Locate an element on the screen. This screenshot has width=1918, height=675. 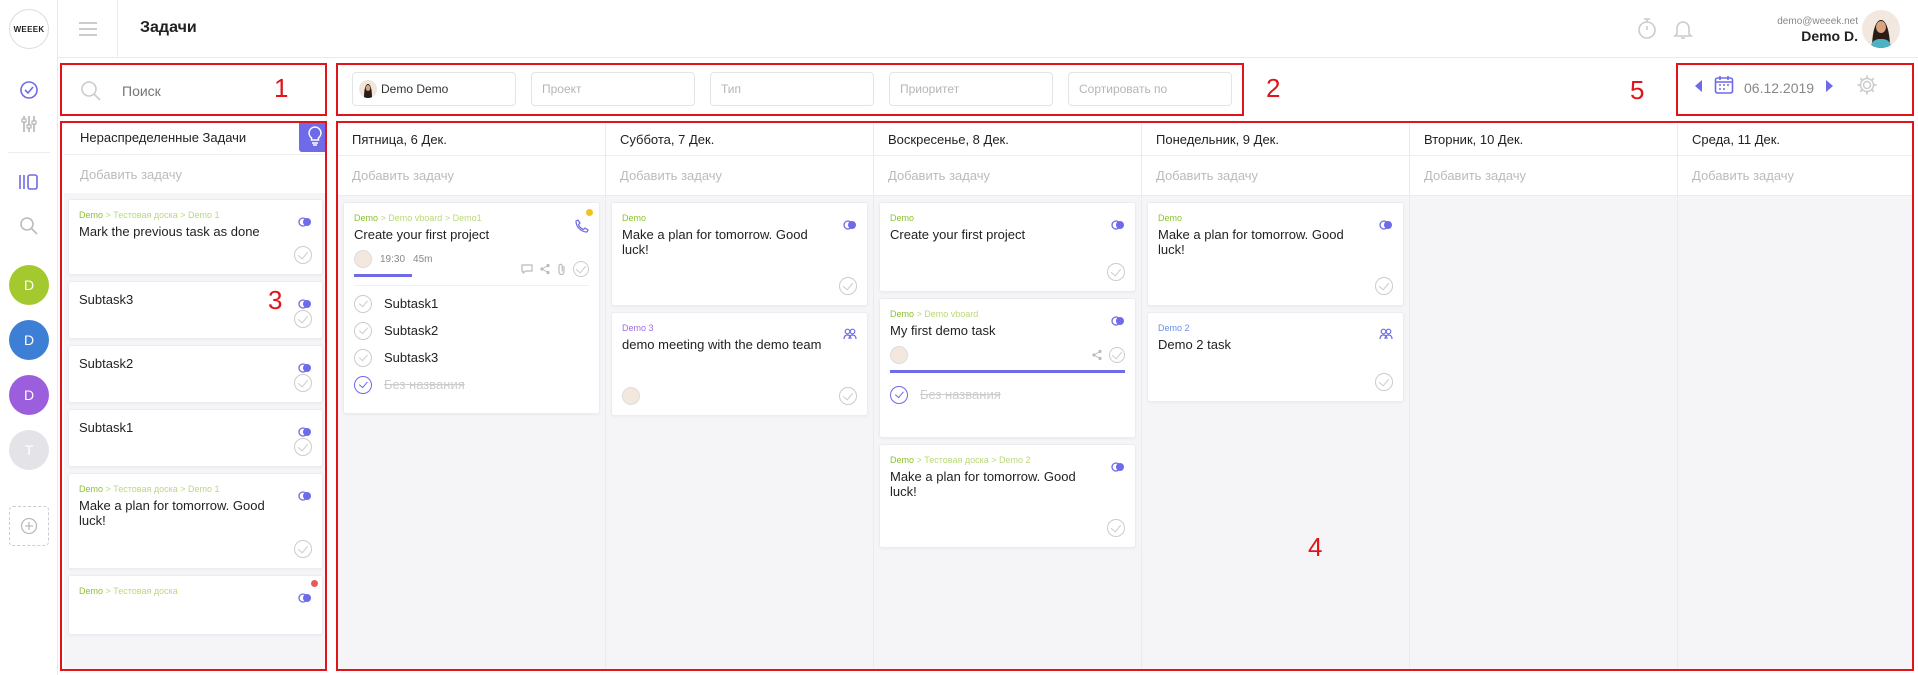
annotation-number-1: 1 is located at coordinates (281, 88).